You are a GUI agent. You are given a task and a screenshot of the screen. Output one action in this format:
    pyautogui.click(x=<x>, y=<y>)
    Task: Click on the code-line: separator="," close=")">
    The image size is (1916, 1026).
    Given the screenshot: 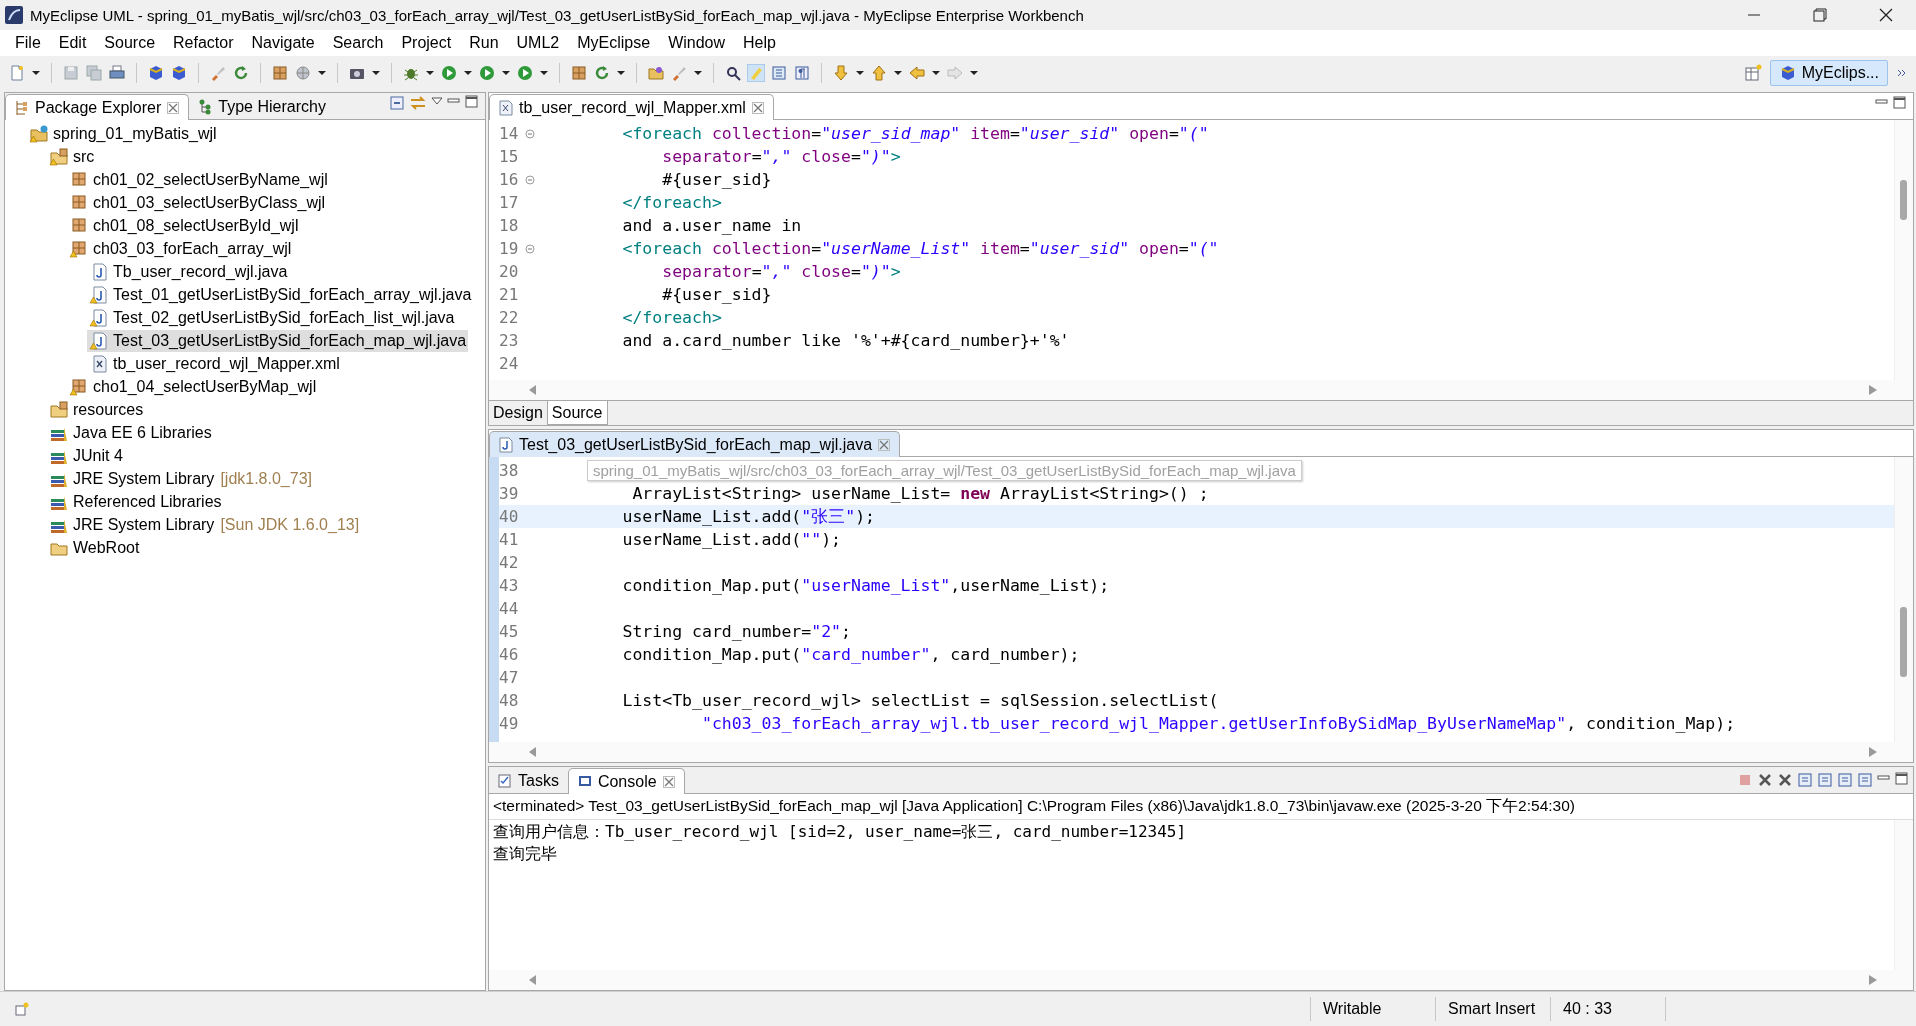 What is the action you would take?
    pyautogui.click(x=781, y=156)
    